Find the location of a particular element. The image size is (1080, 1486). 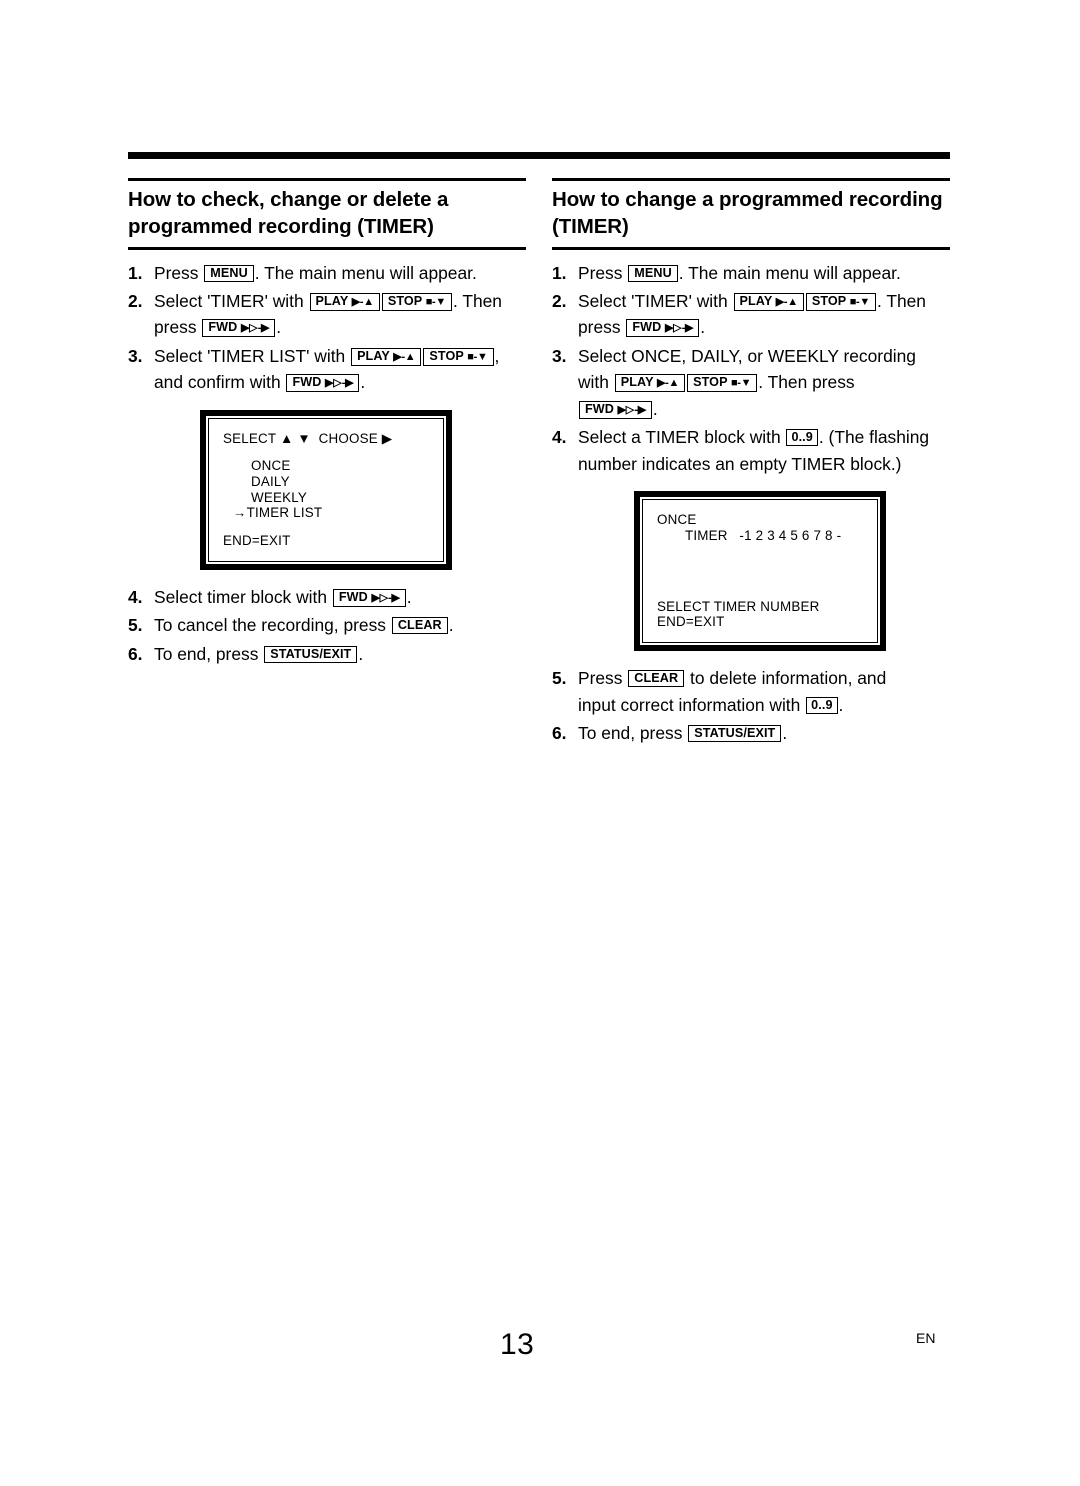

osd-footer-end-exit: END=EXIT is located at coordinates (257, 541).